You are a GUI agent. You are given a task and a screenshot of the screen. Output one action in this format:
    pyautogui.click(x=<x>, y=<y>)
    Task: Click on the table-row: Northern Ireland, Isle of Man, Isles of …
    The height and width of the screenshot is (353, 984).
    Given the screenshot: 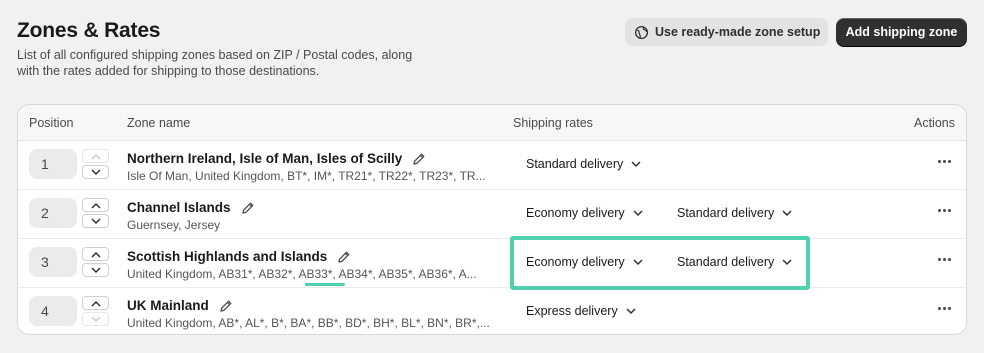 What is the action you would take?
    pyautogui.click(x=492, y=165)
    